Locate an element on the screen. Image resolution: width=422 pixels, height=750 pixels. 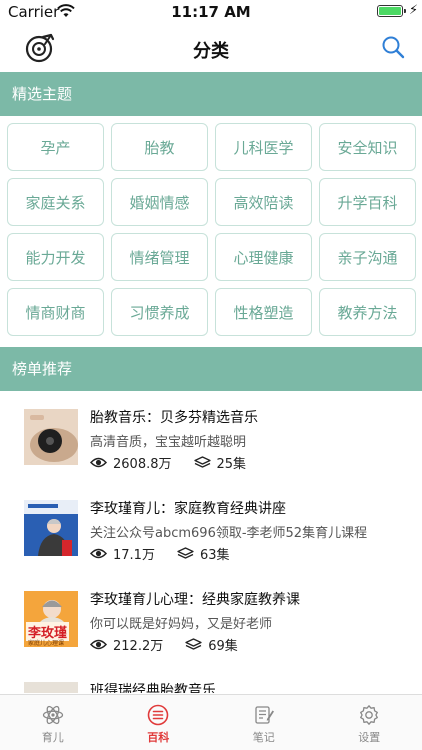
category-button: 心理健康 is located at coordinates (263, 257).